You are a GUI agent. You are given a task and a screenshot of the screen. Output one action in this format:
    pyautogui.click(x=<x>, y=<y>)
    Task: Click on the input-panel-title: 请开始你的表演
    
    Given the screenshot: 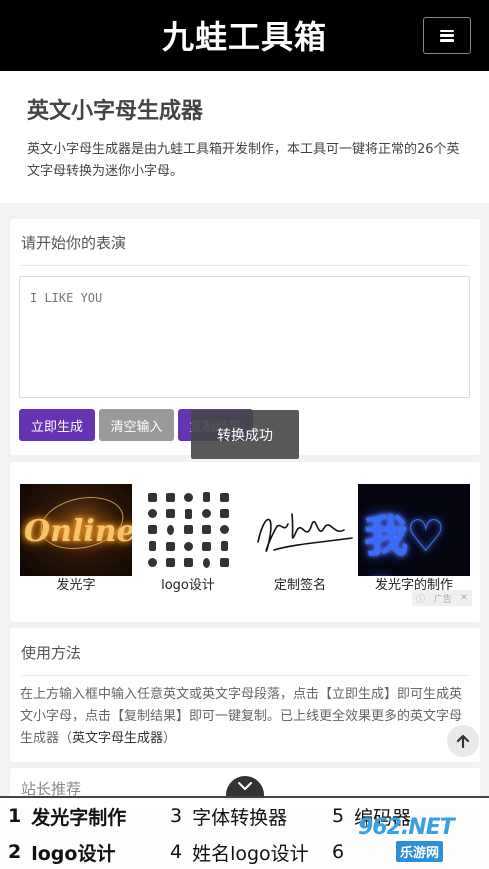 What is the action you would take?
    pyautogui.click(x=74, y=243)
    